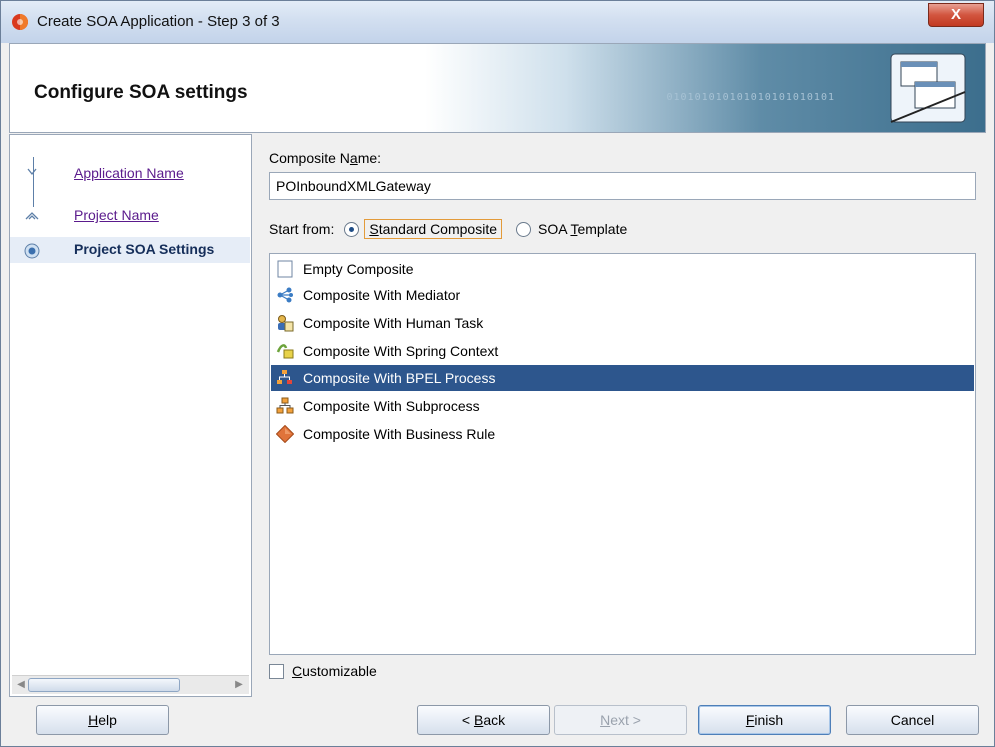  Describe the element at coordinates (622, 295) in the screenshot. I see `list-item-mediator: Composite With Mediator` at that location.